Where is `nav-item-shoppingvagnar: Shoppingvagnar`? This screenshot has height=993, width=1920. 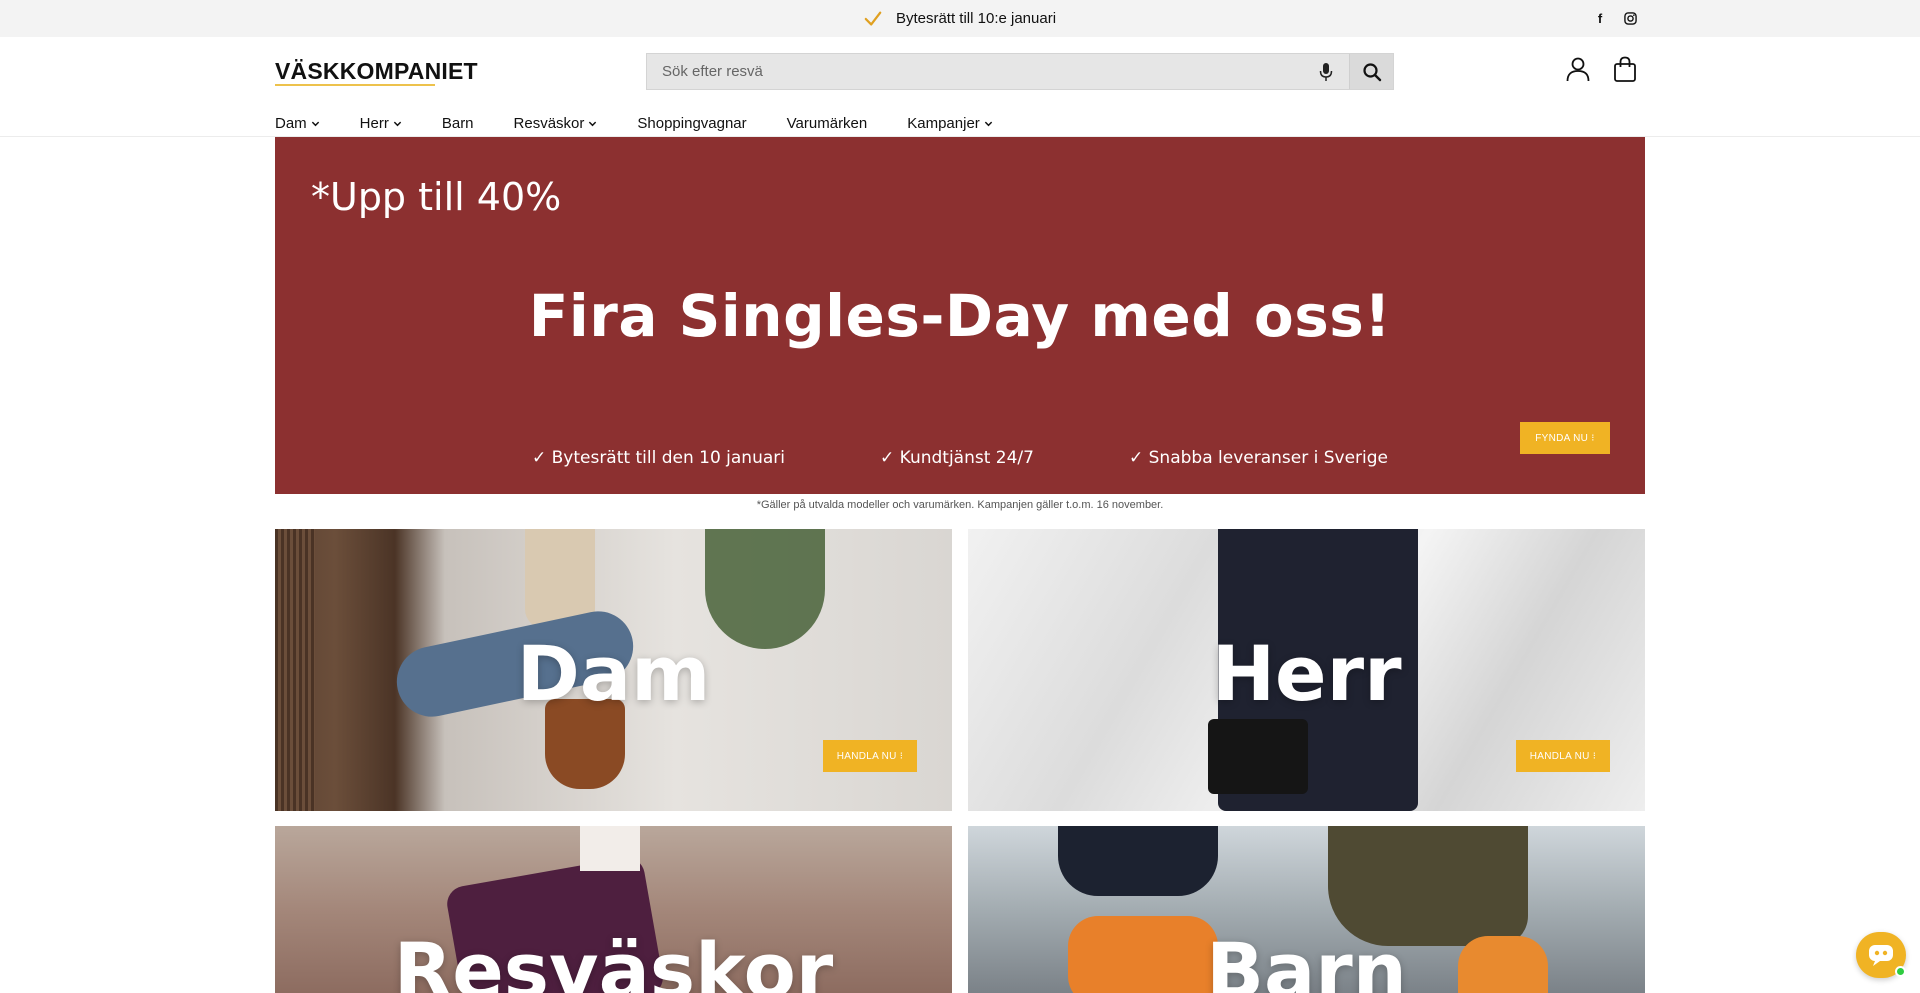 nav-item-shoppingvagnar: Shoppingvagnar is located at coordinates (691, 123).